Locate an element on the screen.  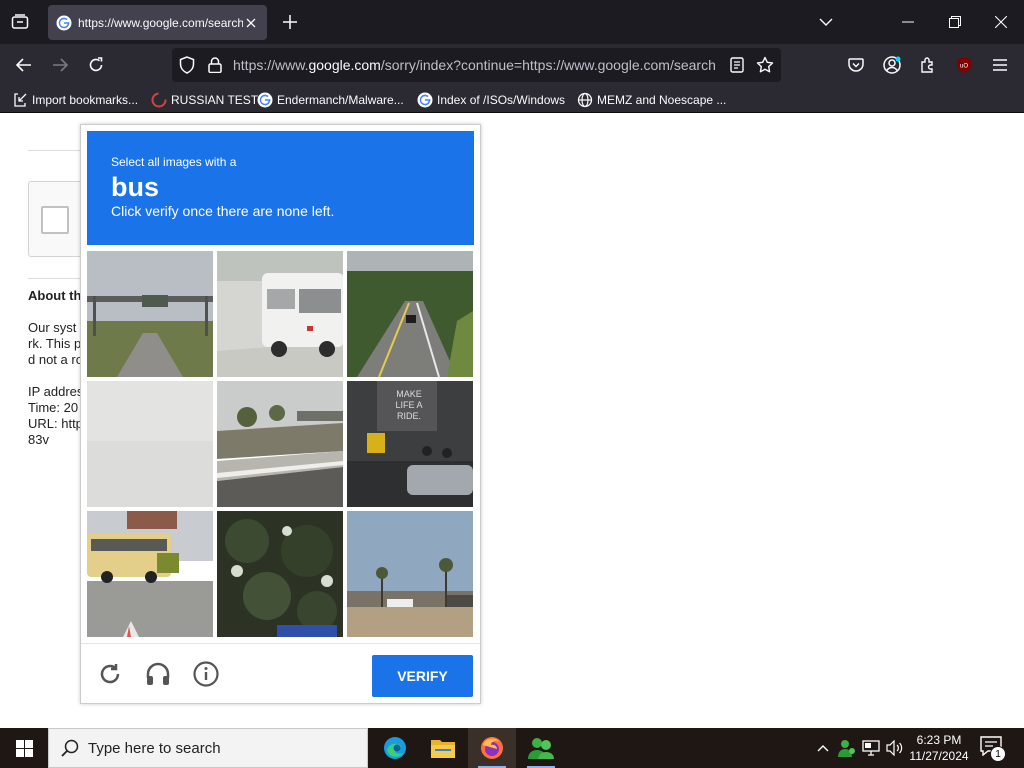
about-title: About th is located at coordinates (55, 295).